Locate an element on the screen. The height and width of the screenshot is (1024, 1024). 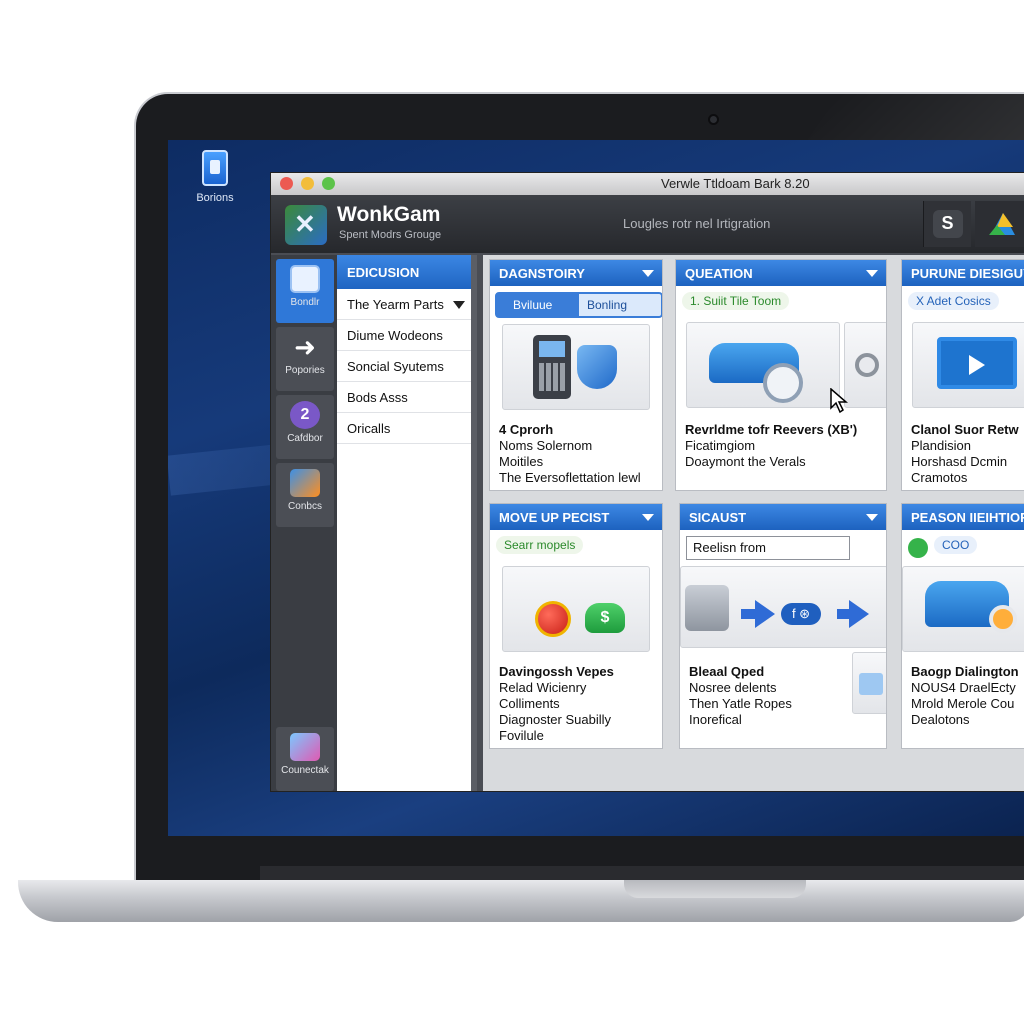
card-text-line: Diagnoster Suabilly is located at coordinates (555, 719).